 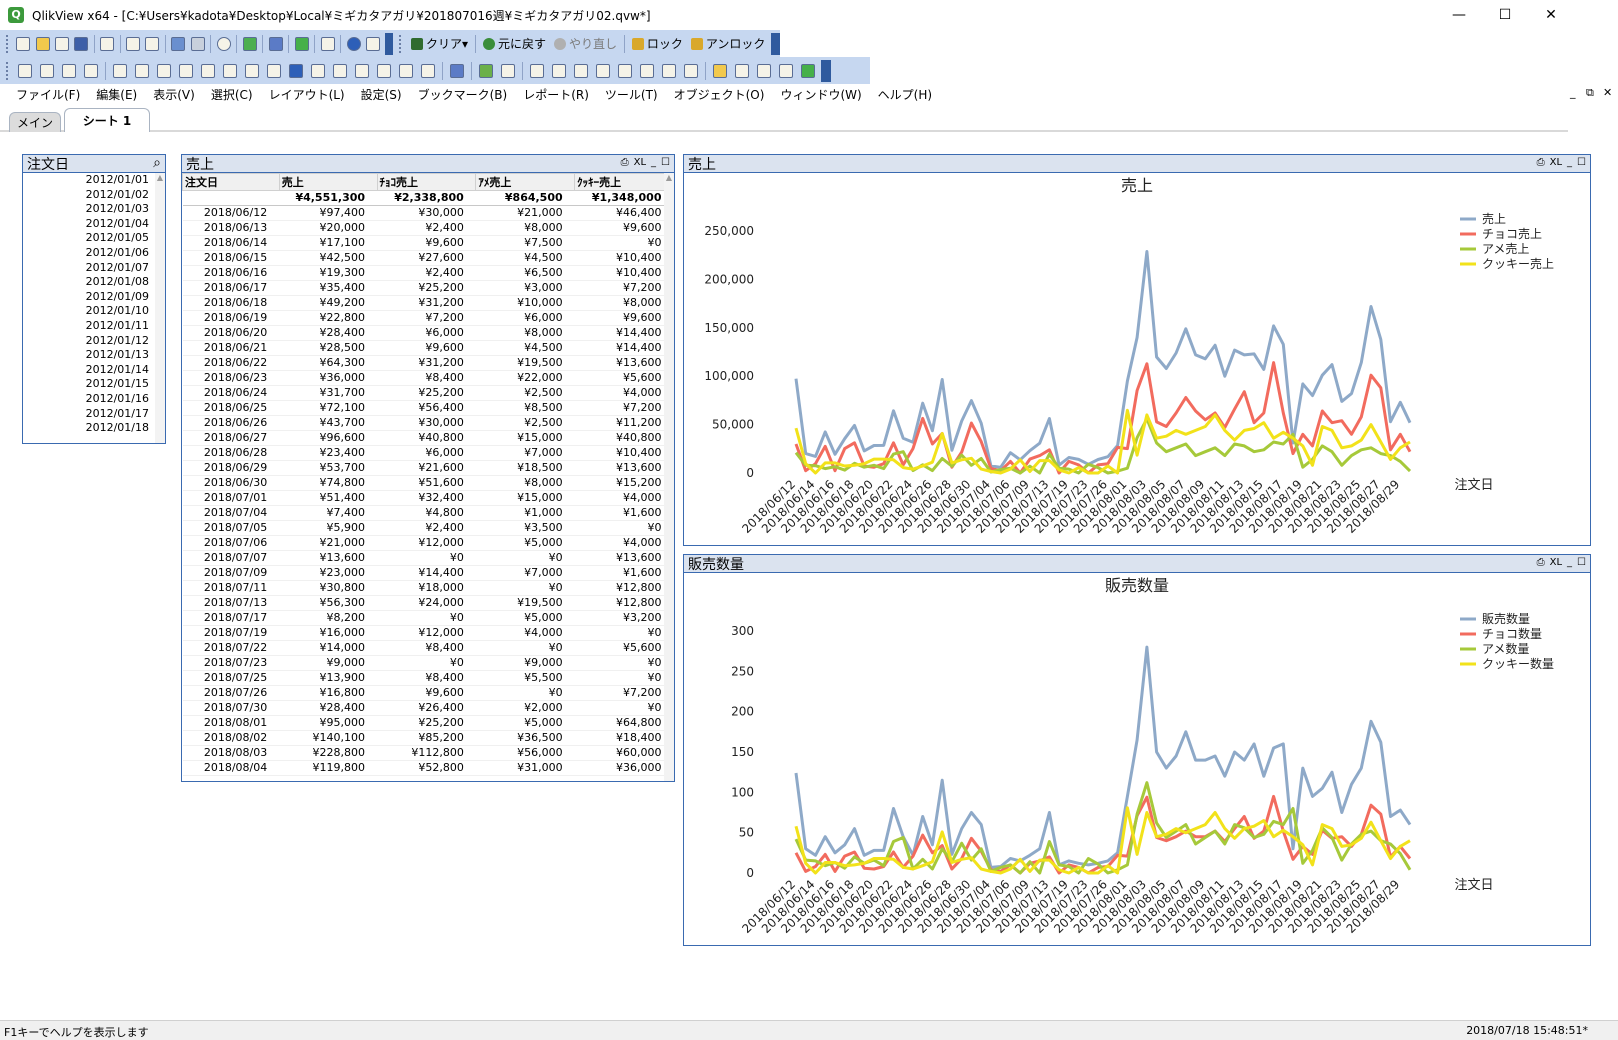 I want to click on table-row: 2018/07/06 ¥21,000 ¥12,000 ¥5,000 ¥4,000, so click(x=428, y=543).